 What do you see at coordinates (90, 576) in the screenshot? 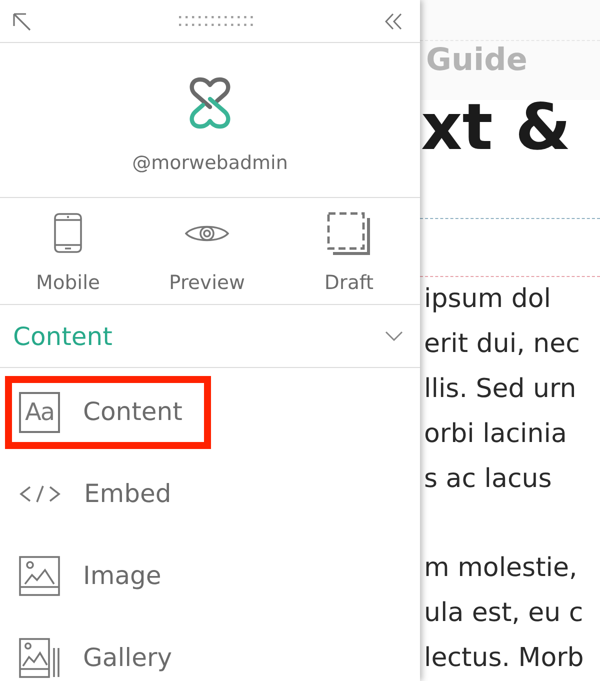
I see `widget-item: Image` at bounding box center [90, 576].